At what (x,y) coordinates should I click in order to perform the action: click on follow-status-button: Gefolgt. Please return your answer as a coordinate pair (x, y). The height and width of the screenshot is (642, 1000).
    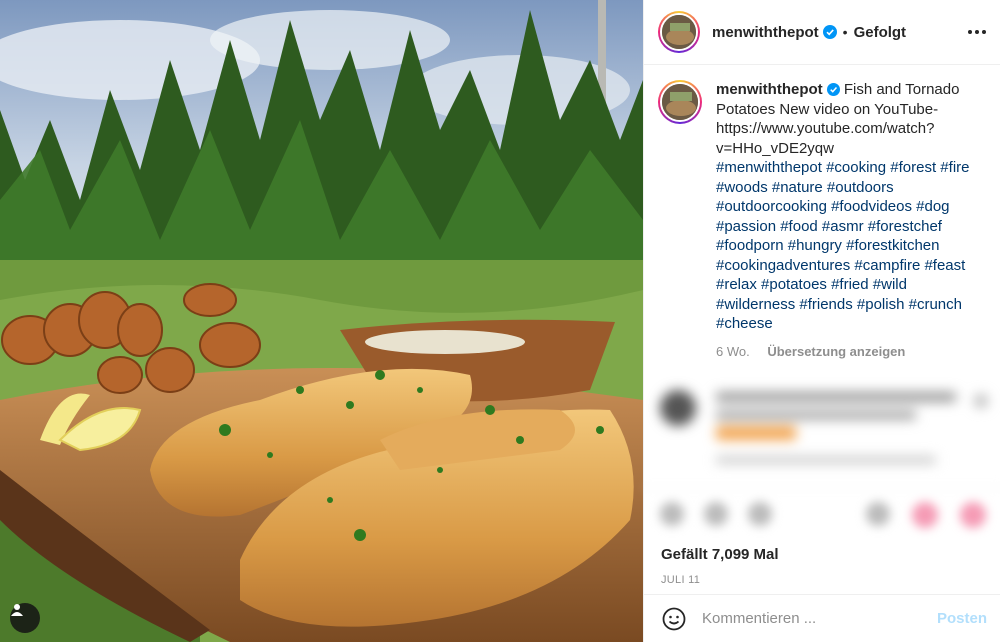
    Looking at the image, I should click on (880, 32).